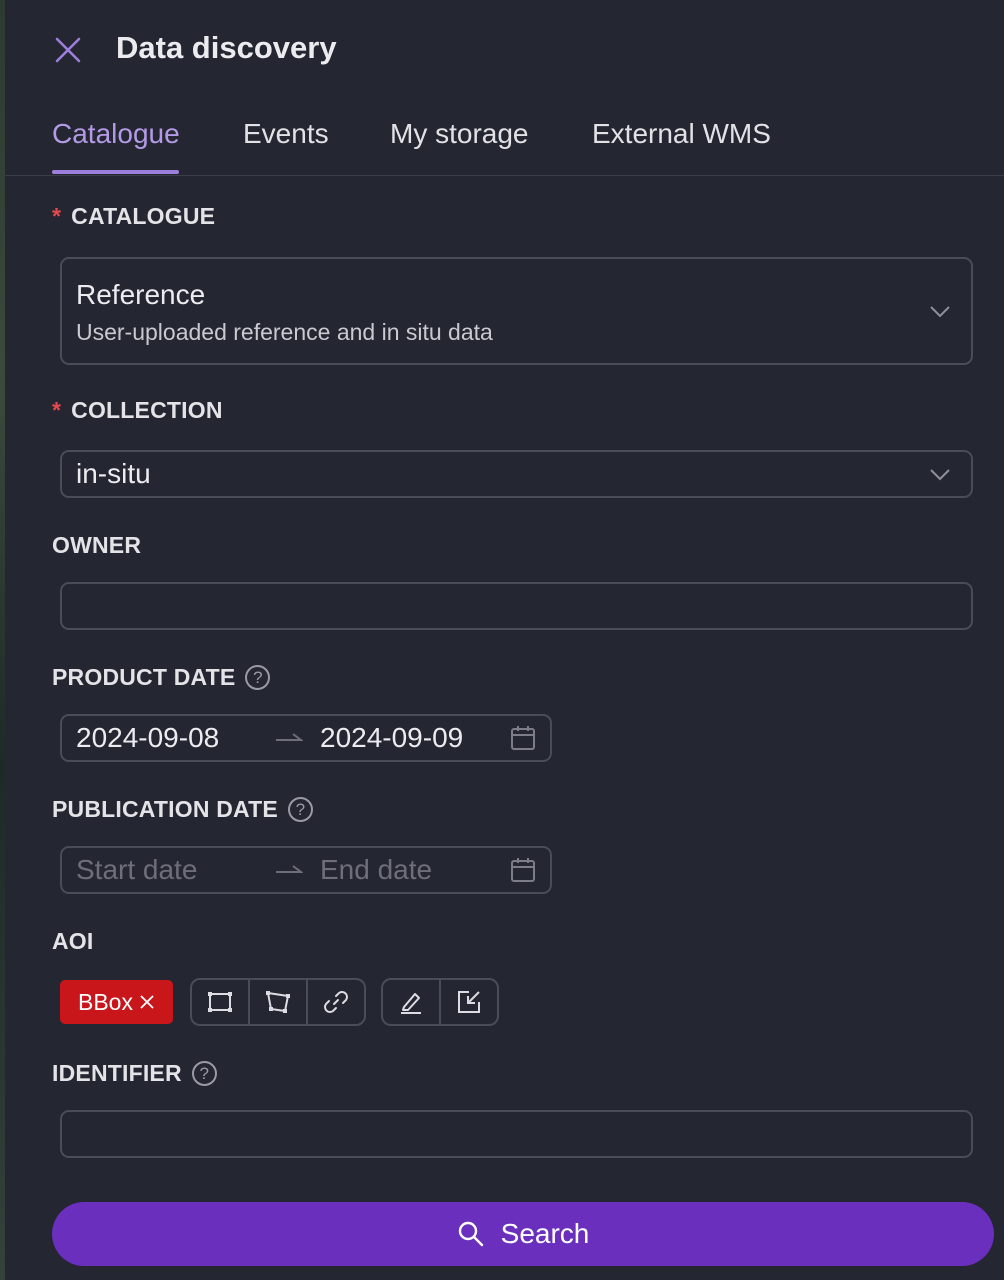  Describe the element at coordinates (516, 474) in the screenshot. I see `collection-select: in-situ` at that location.